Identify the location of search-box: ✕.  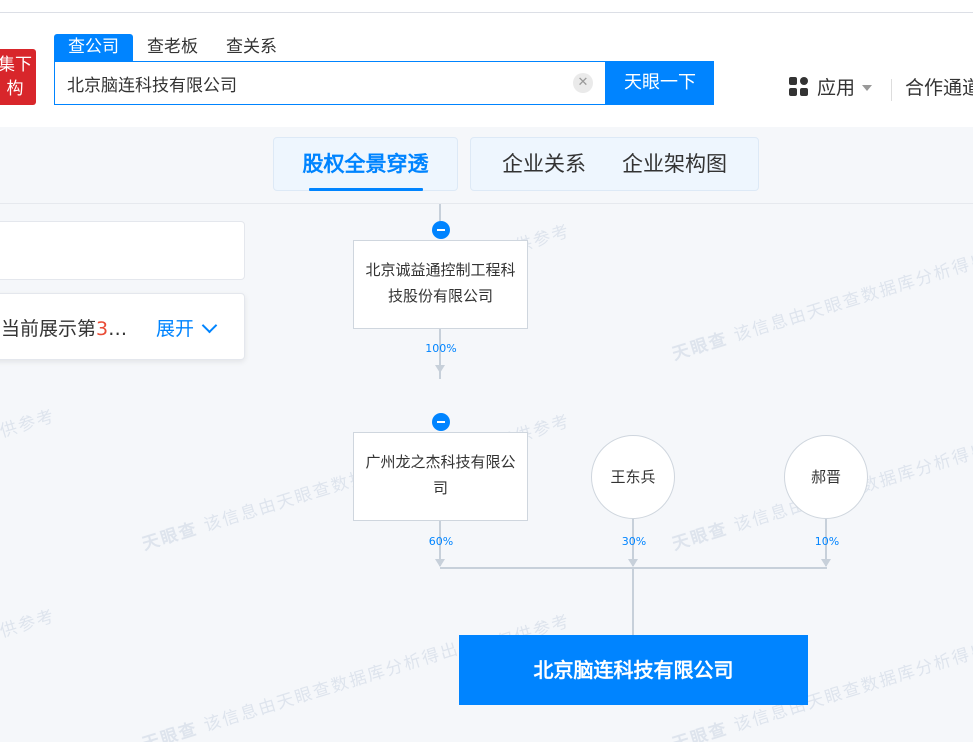
(330, 83).